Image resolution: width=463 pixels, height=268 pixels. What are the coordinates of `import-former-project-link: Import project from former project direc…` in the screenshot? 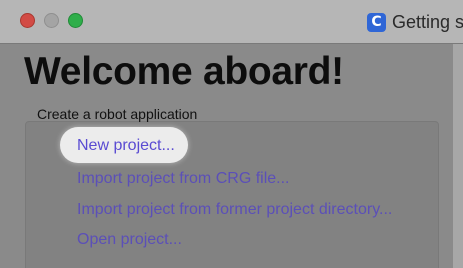 It's located at (234, 210).